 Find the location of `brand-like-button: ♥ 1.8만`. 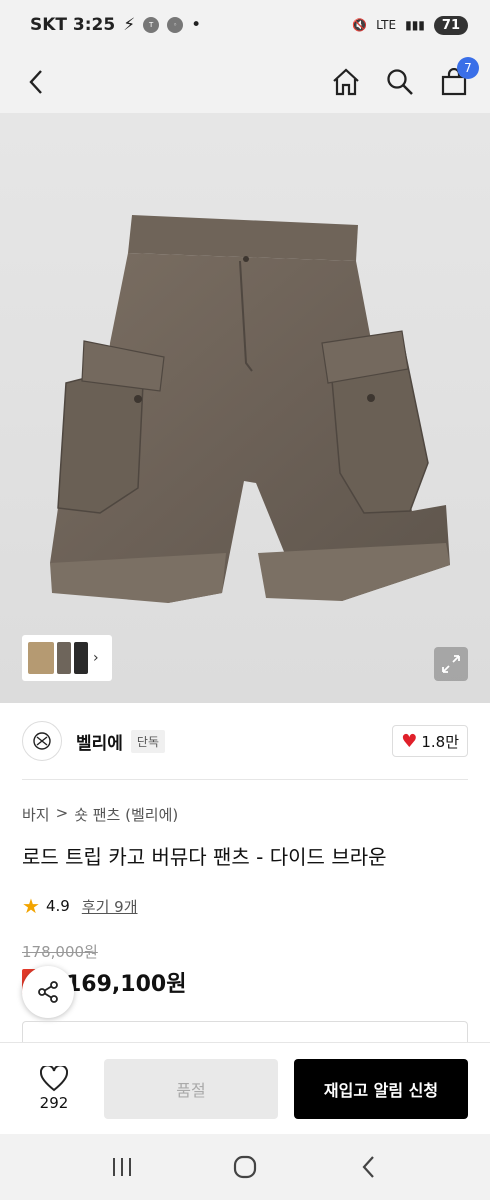

brand-like-button: ♥ 1.8만 is located at coordinates (430, 741).